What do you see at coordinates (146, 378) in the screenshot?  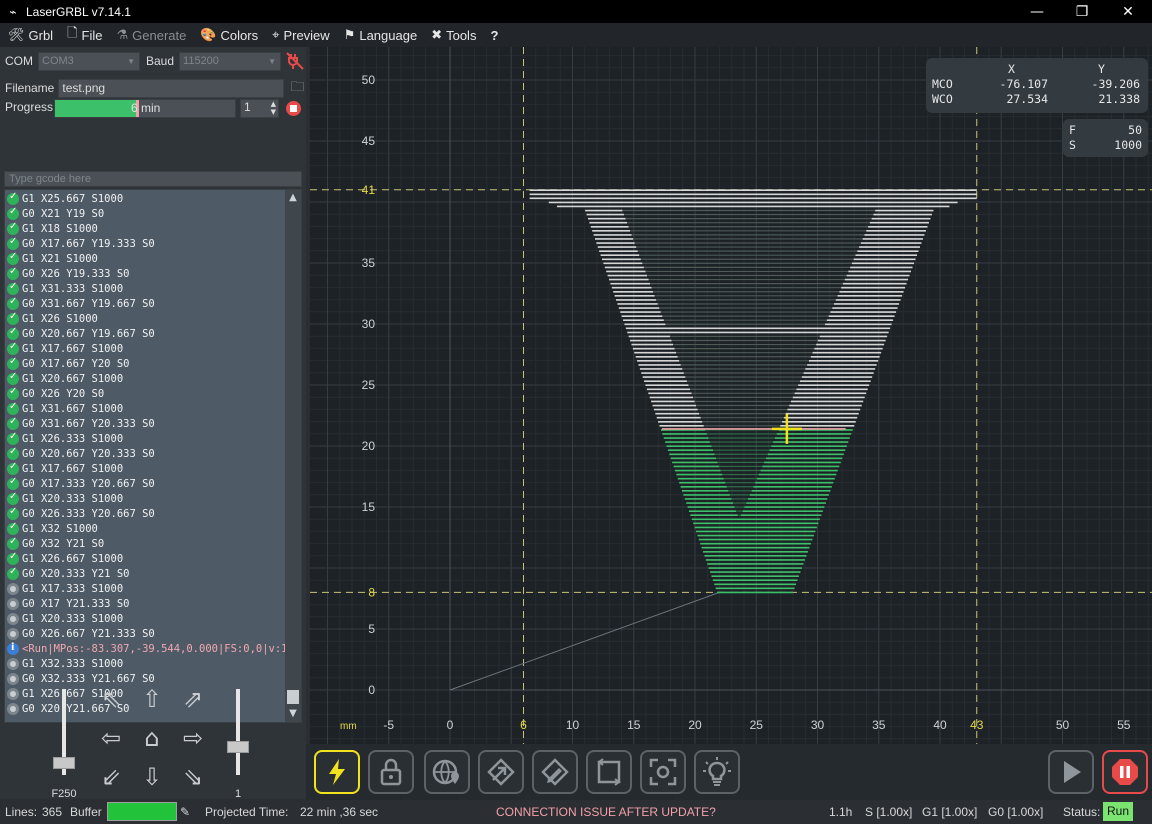 I see `gcode-line: G1 X20.667 S1000` at bounding box center [146, 378].